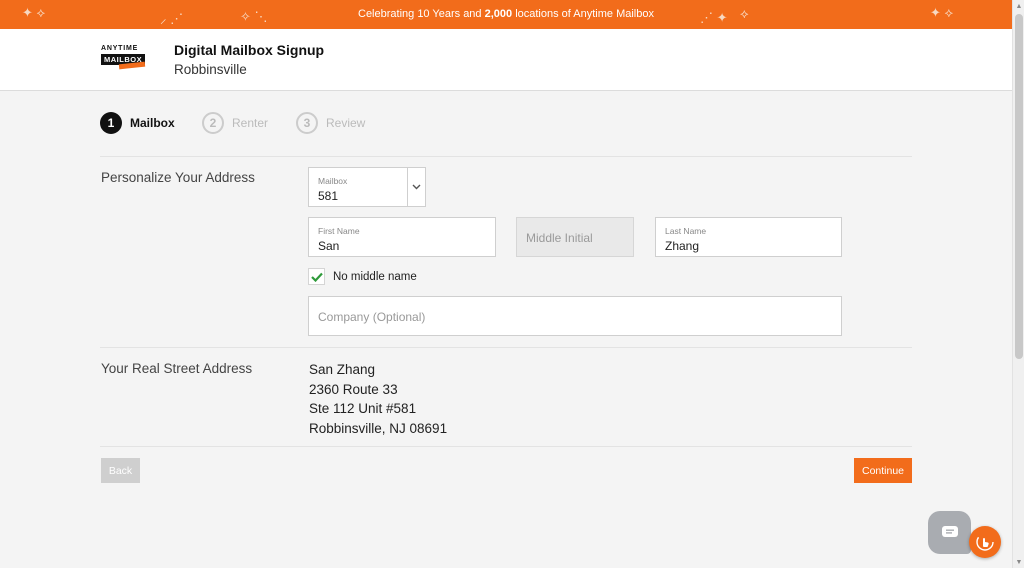 This screenshot has width=1024, height=568. What do you see at coordinates (339, 231) in the screenshot?
I see `first-name-label: First Name` at bounding box center [339, 231].